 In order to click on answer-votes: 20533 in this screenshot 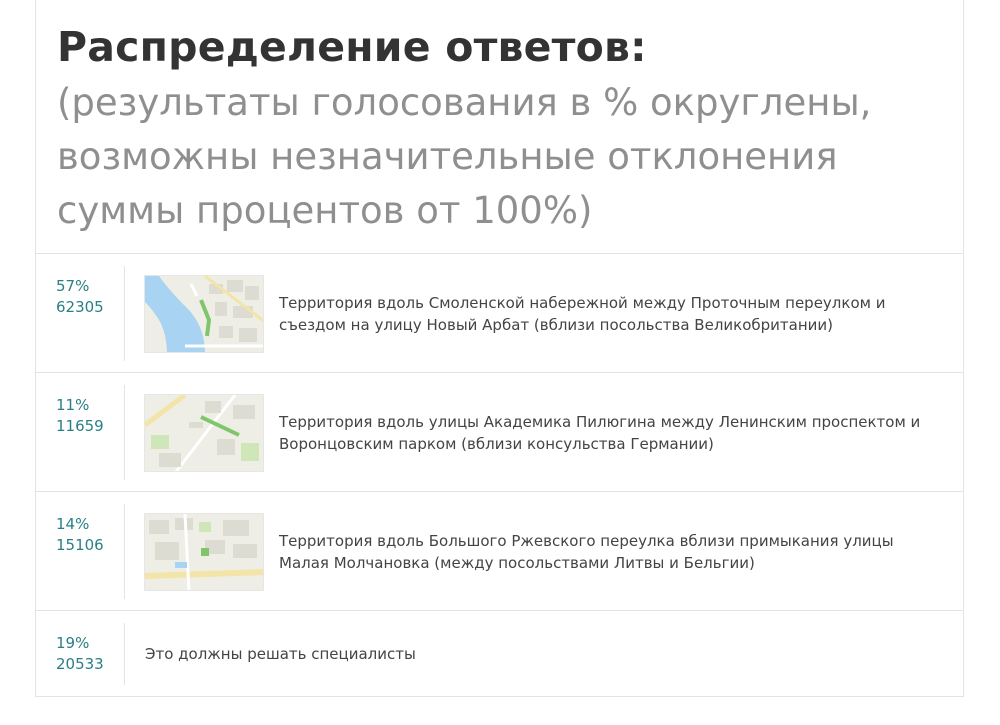, I will do `click(80, 664)`.